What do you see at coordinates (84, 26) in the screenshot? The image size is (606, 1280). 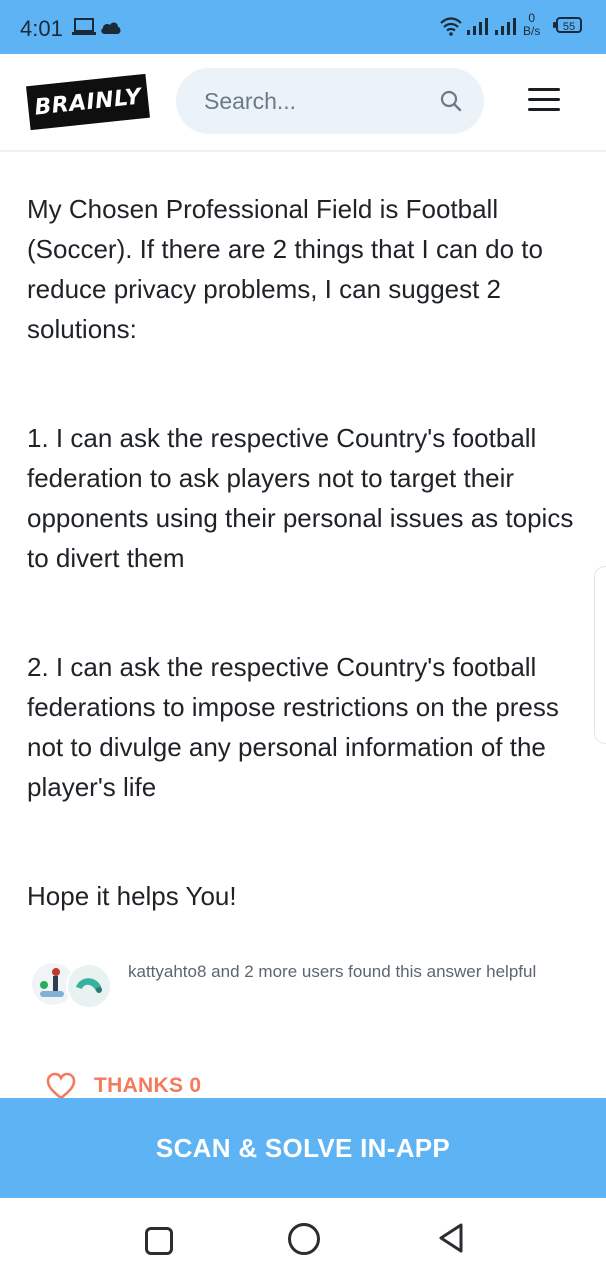 I see `laptop-icon` at bounding box center [84, 26].